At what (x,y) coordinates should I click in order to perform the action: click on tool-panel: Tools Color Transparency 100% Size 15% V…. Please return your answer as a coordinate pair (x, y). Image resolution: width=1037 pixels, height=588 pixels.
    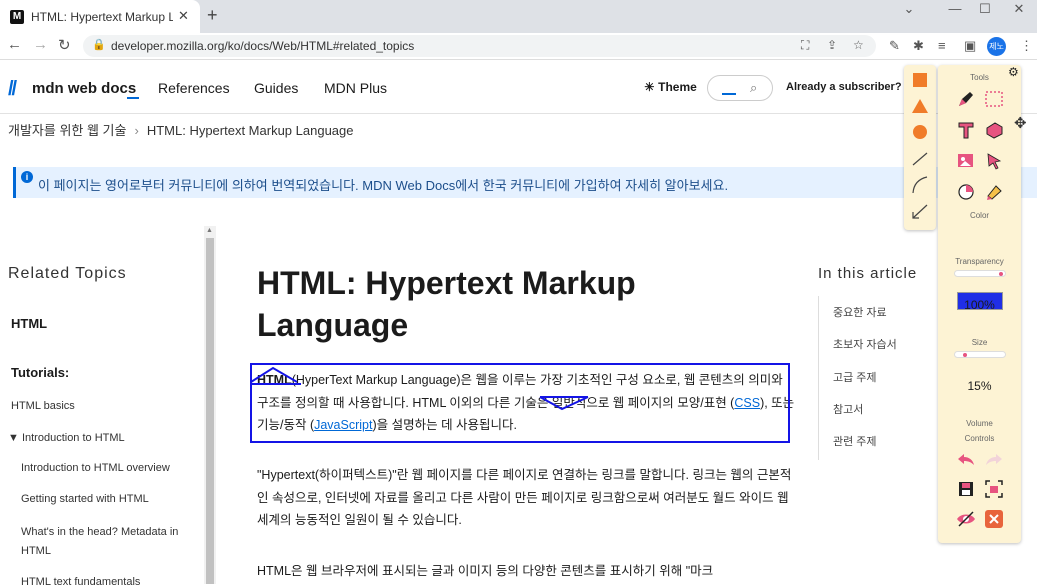
    Looking at the image, I should click on (979, 304).